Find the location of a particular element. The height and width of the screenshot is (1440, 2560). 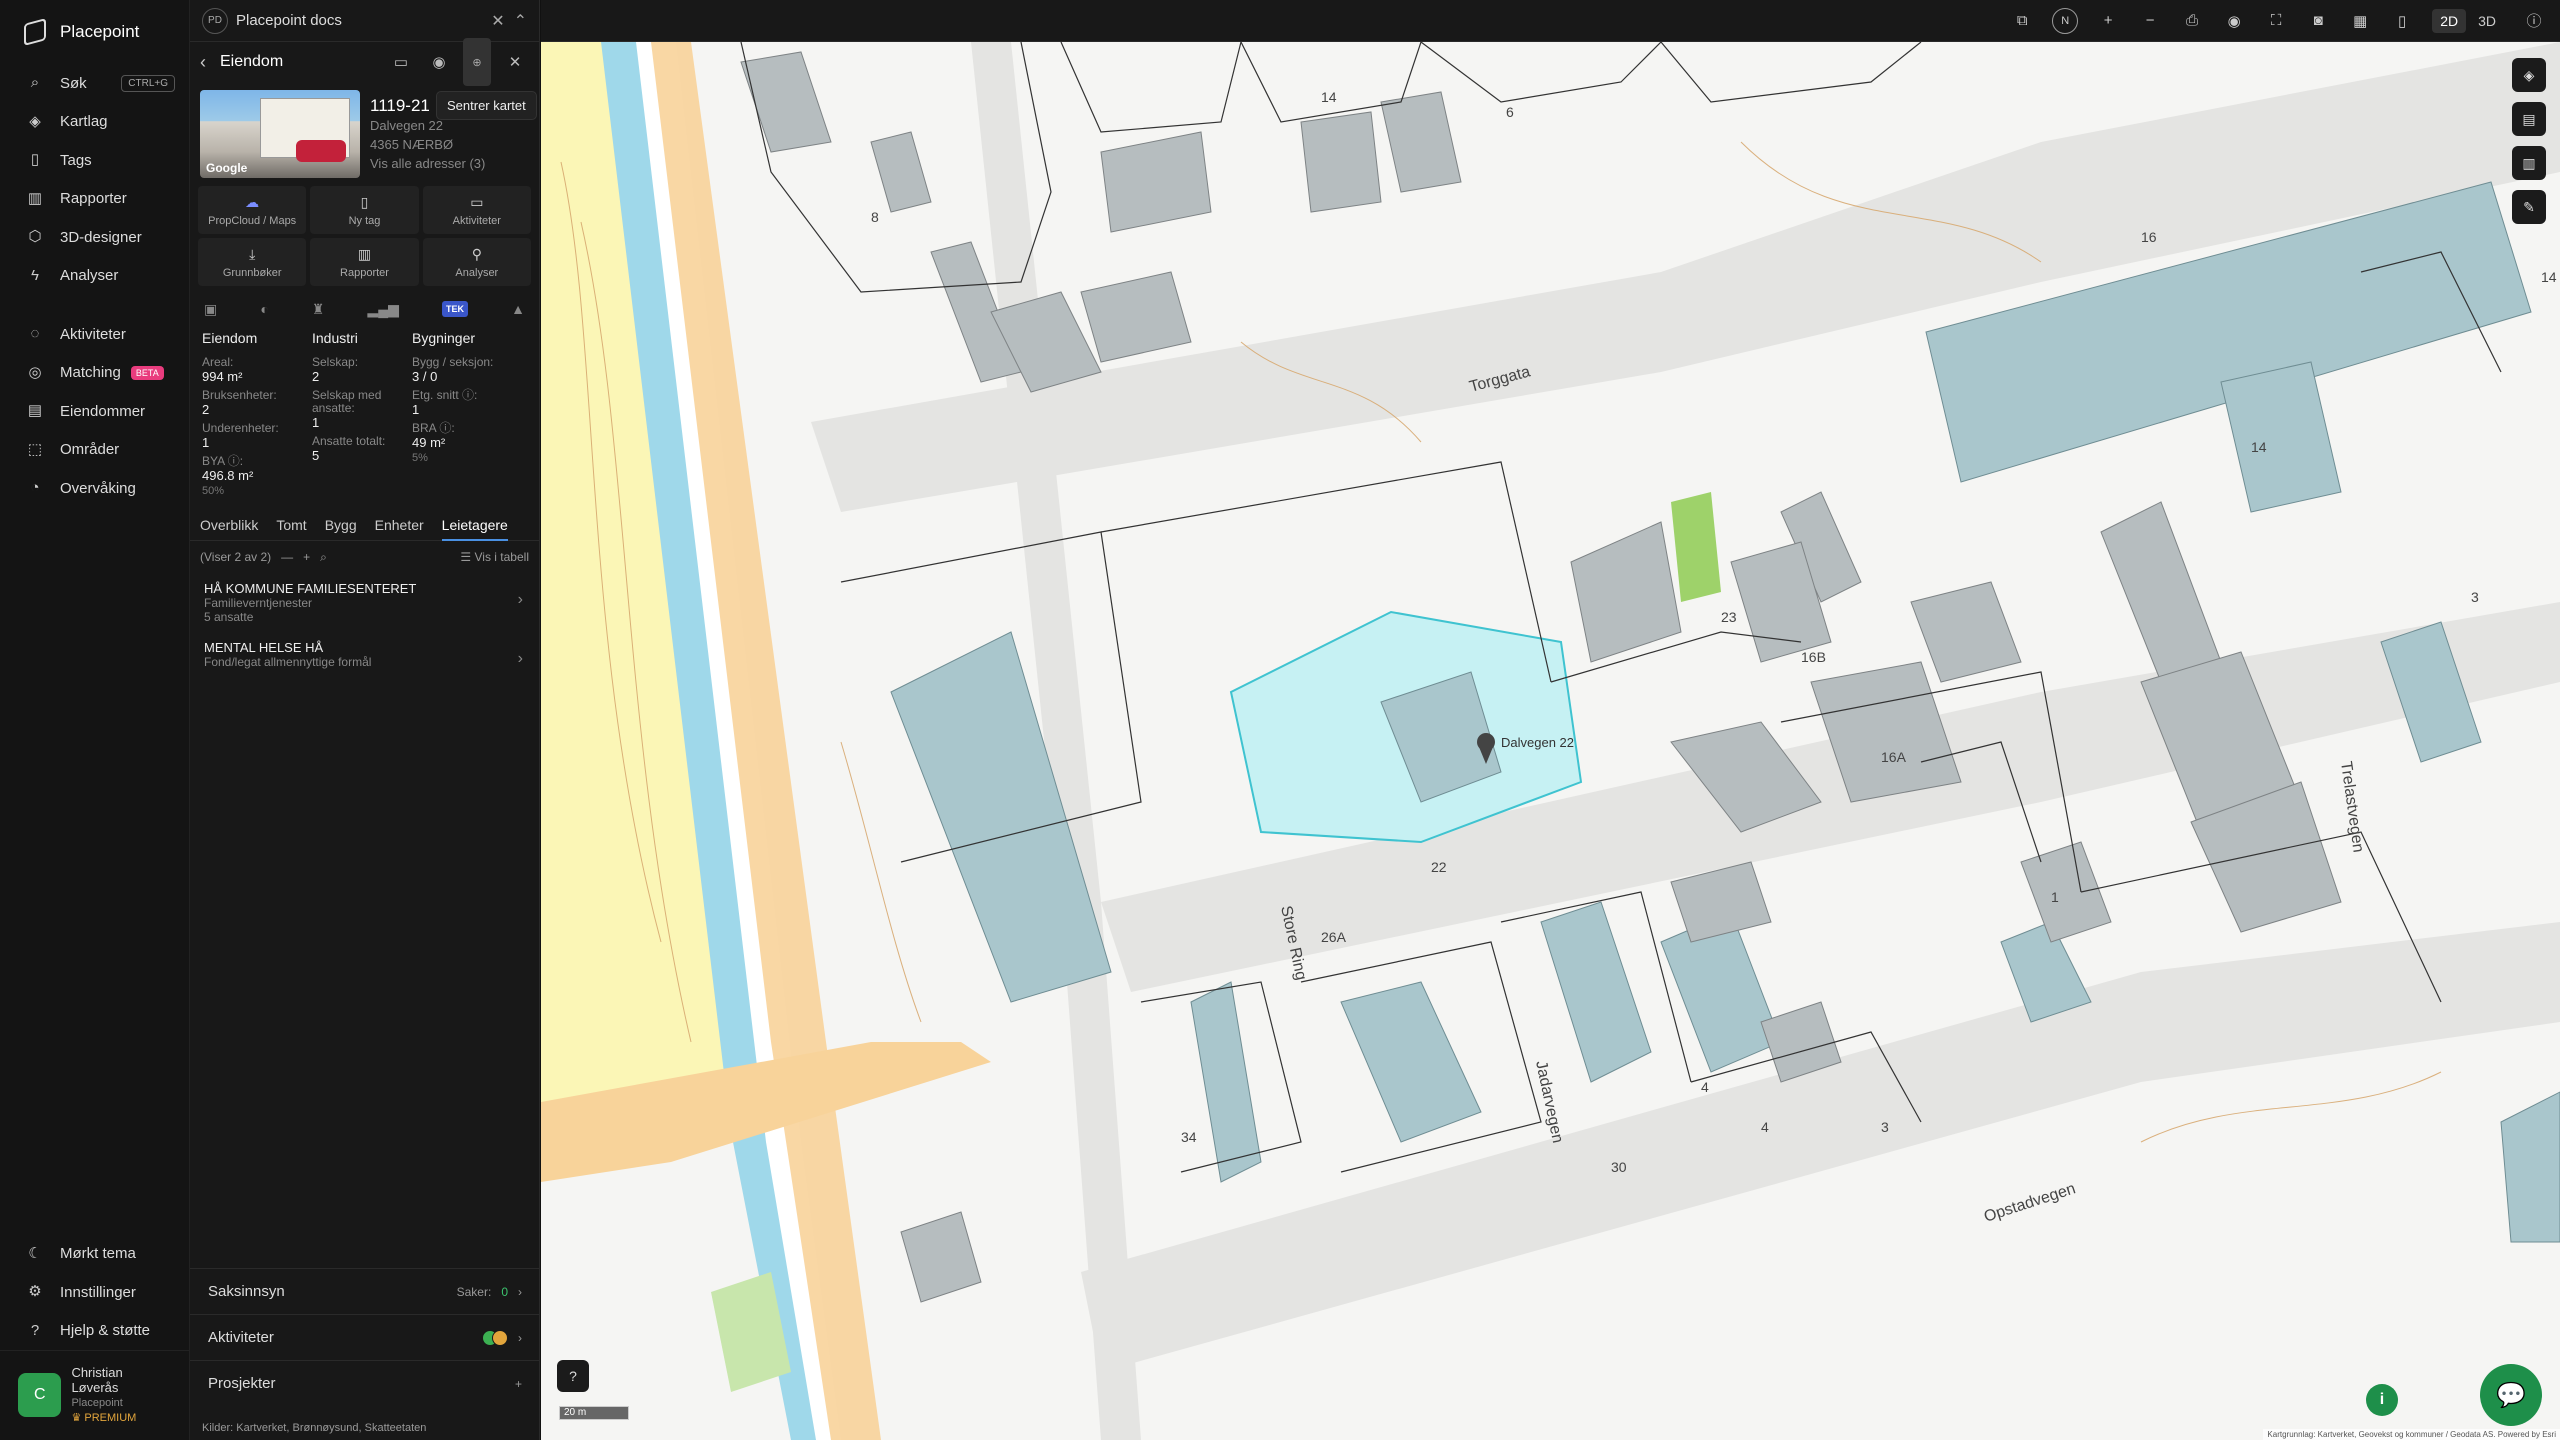

nav-search: ⌕ Søk CTRL+G is located at coordinates (94, 83).